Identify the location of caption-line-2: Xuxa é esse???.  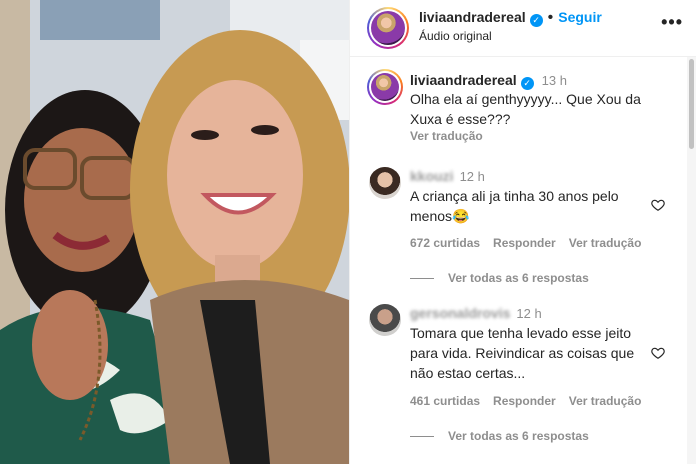
(460, 119).